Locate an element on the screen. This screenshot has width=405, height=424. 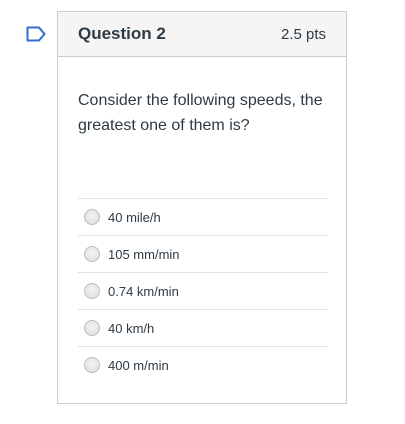
answer-label: 400 m/min is located at coordinates (138, 365).